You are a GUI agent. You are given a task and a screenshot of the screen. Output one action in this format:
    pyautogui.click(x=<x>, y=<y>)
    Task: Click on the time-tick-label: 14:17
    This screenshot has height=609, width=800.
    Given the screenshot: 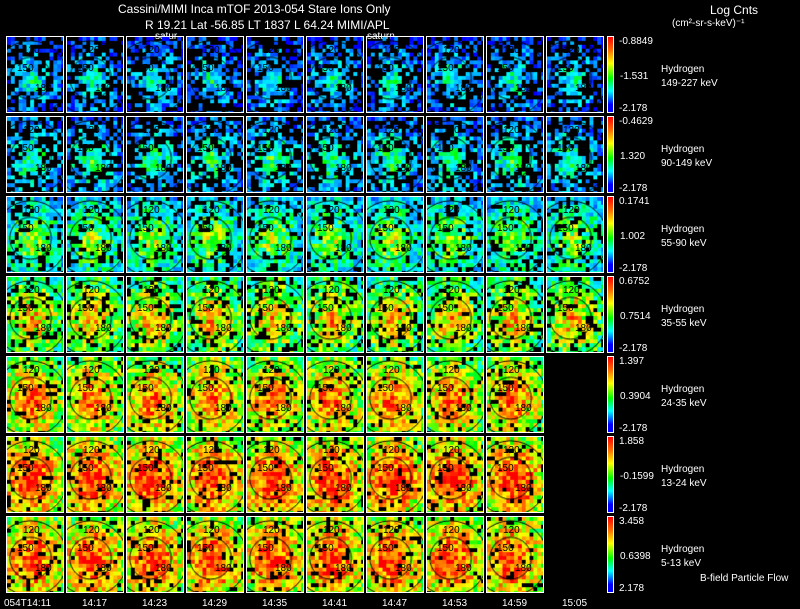 What is the action you would take?
    pyautogui.click(x=95, y=603)
    